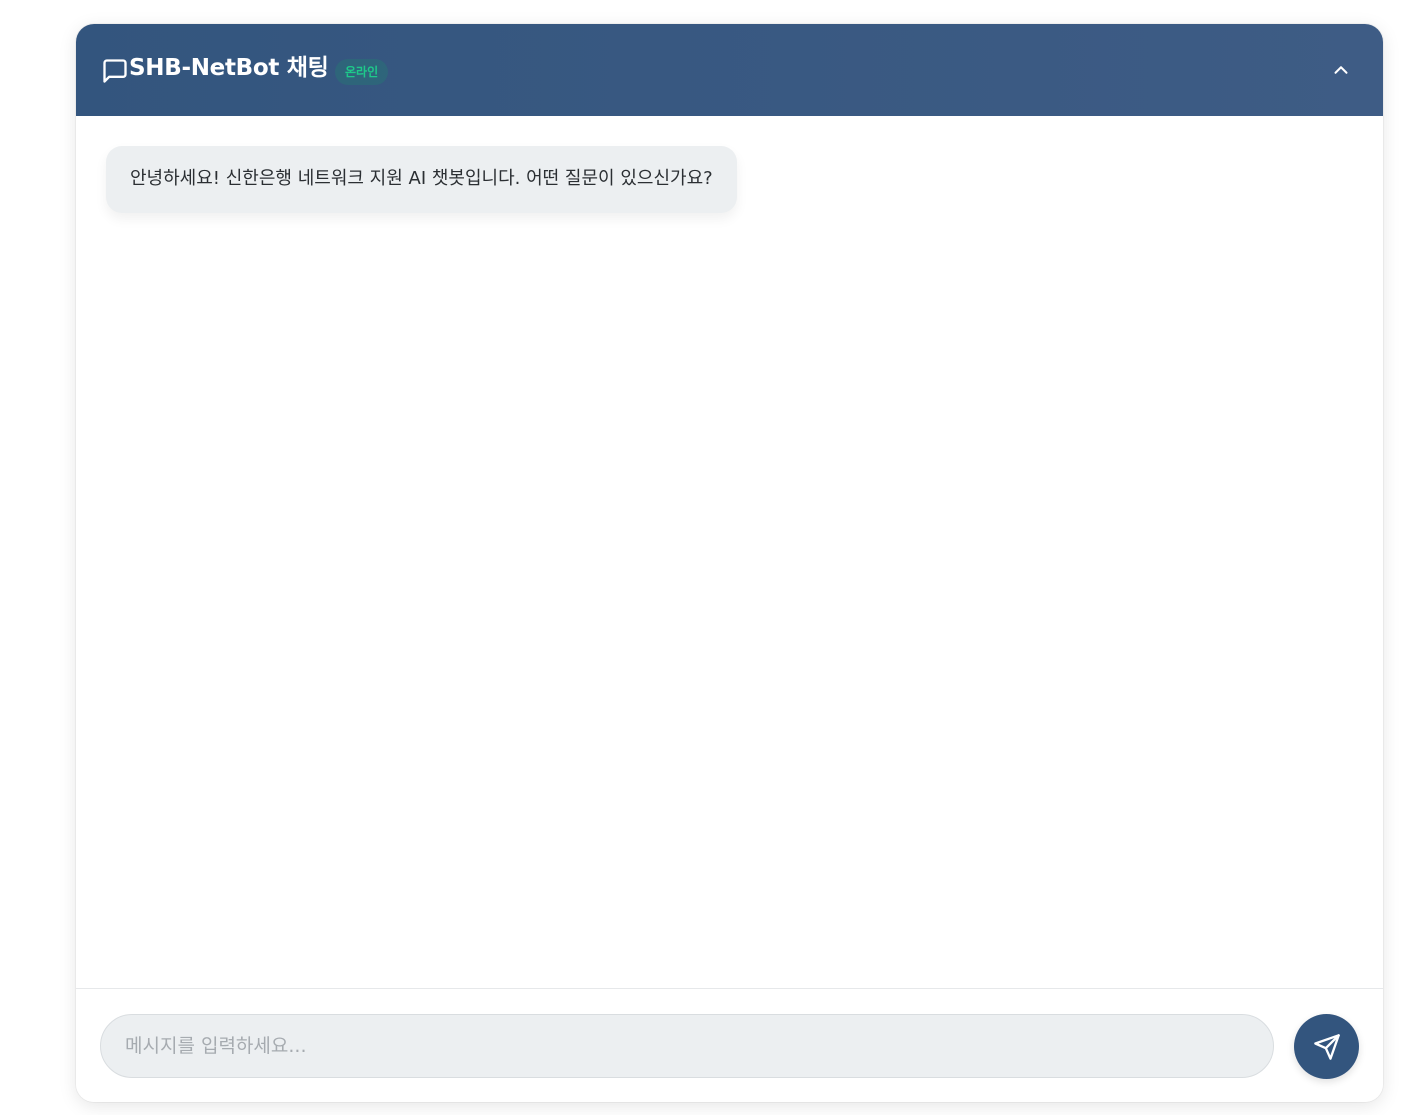  Describe the element at coordinates (115, 71) in the screenshot. I see `message-square-icon` at that location.